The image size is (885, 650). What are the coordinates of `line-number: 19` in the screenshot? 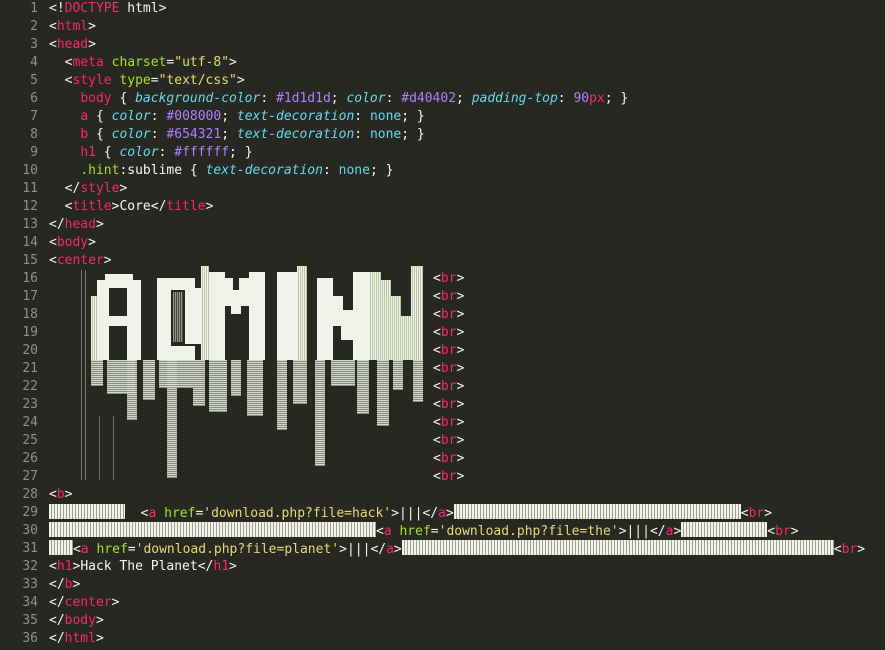 It's located at (30, 332).